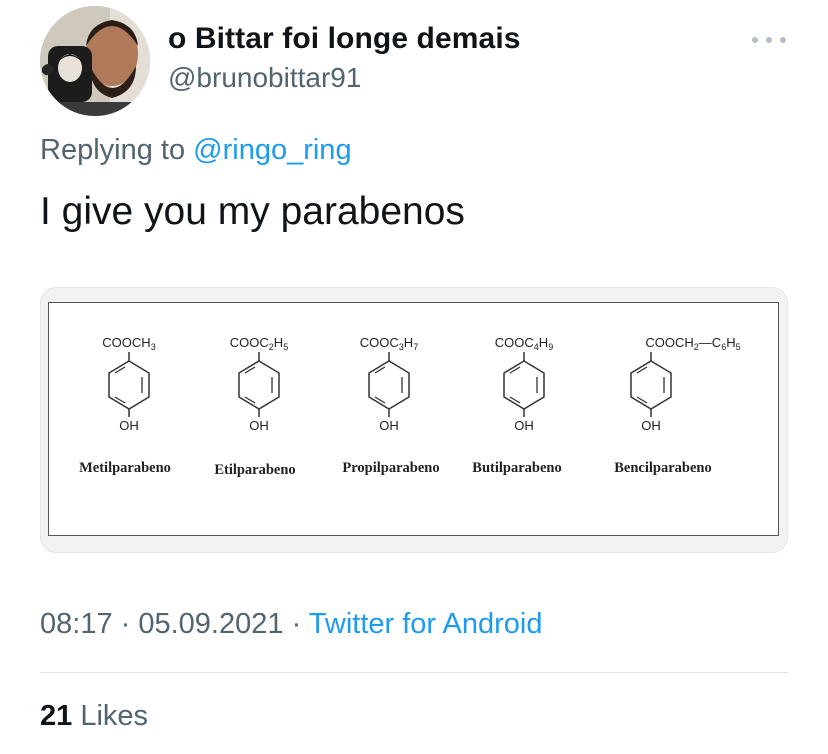 Image resolution: width=828 pixels, height=754 pixels. What do you see at coordinates (516, 405) in the screenshot?
I see `compound-butilparabeno: COOC4H9 OH Butilparabeno` at bounding box center [516, 405].